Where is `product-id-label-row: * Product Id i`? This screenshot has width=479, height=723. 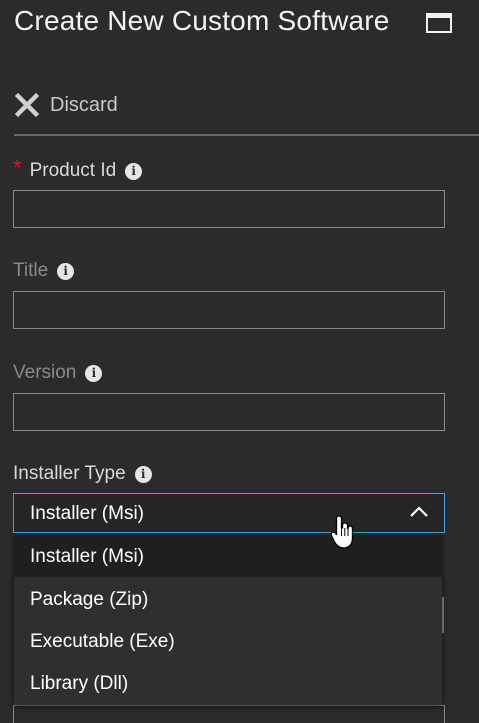
product-id-label-row: * Product Id i is located at coordinates (78, 169).